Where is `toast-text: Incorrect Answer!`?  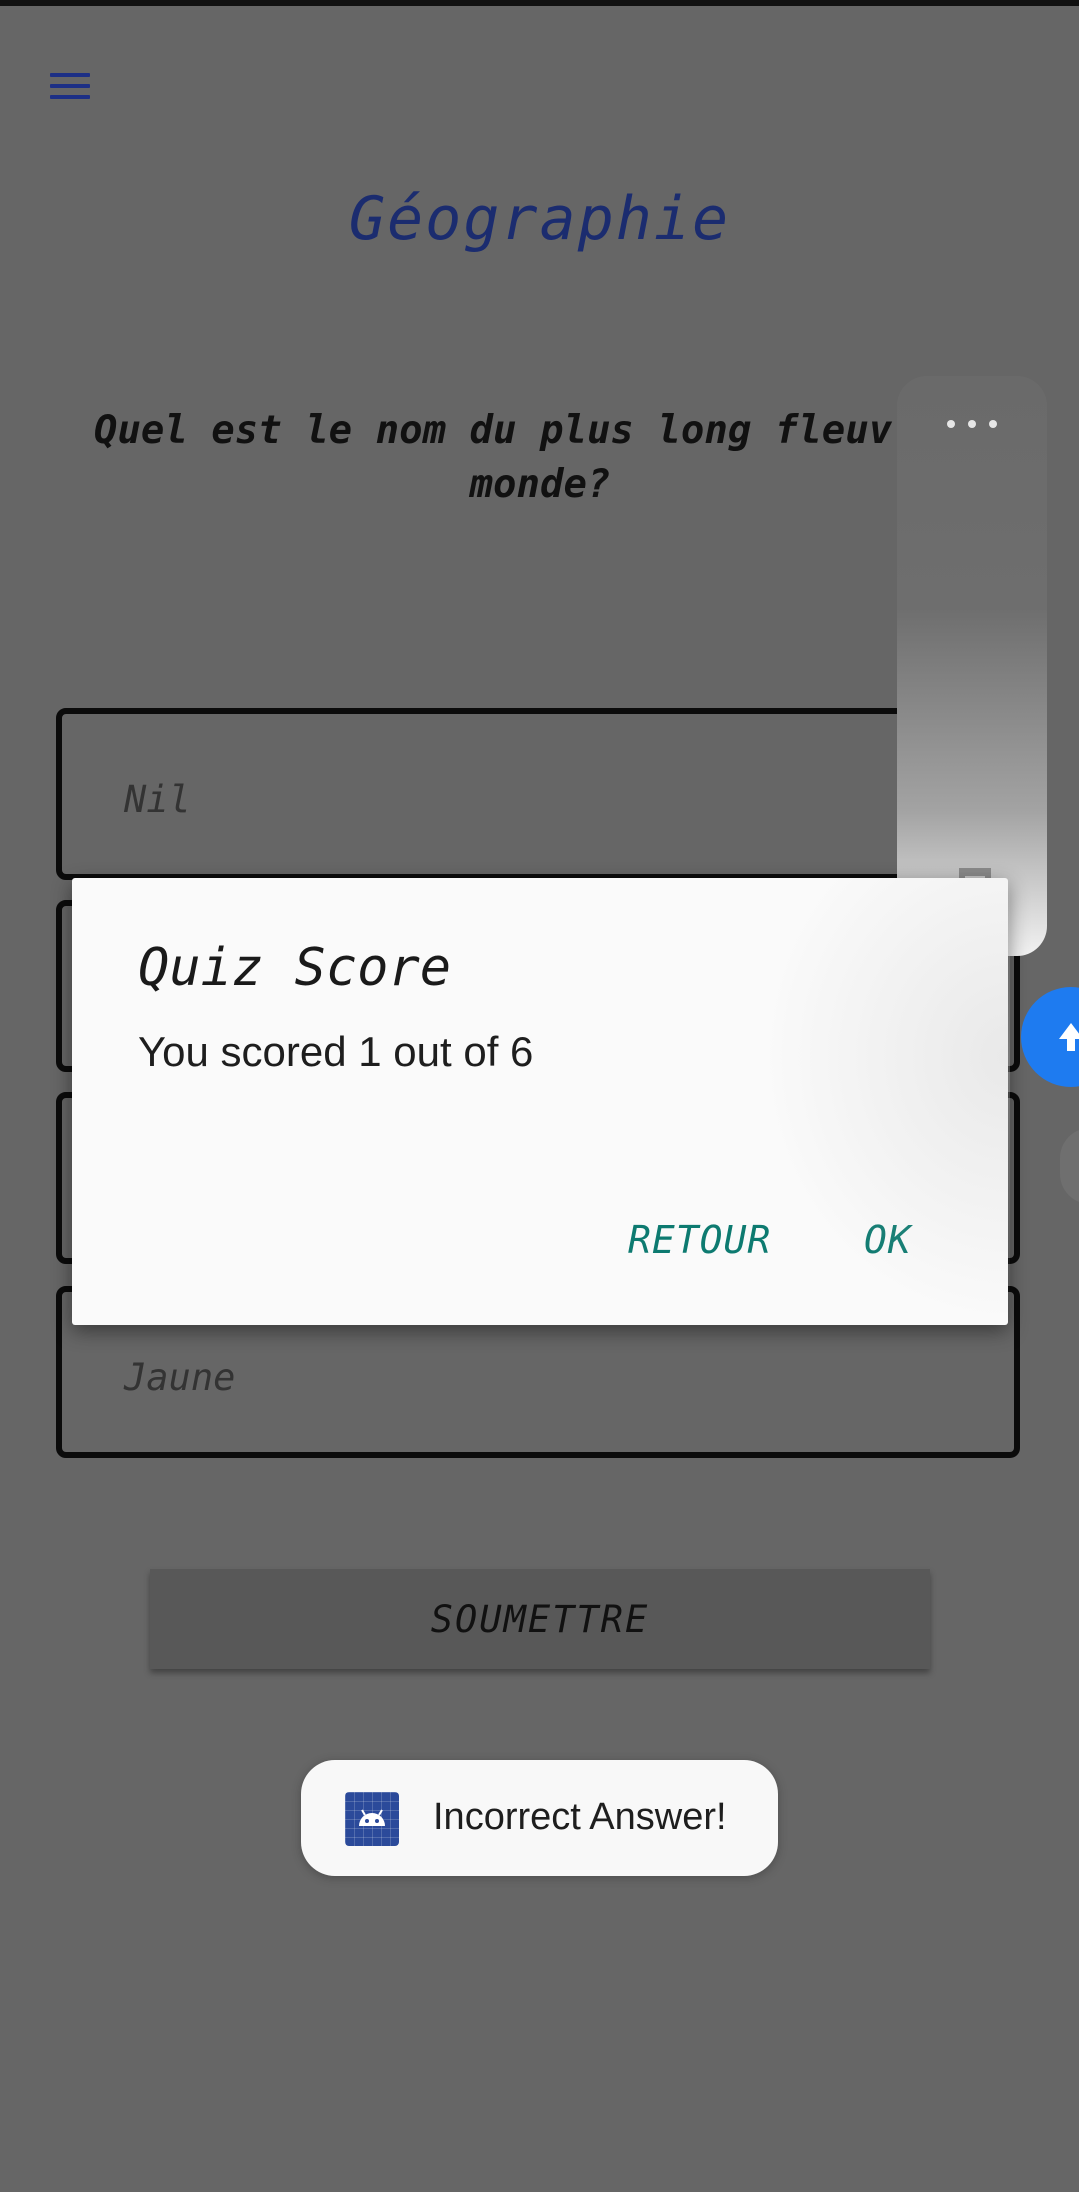
toast-text: Incorrect Answer! is located at coordinates (580, 1817).